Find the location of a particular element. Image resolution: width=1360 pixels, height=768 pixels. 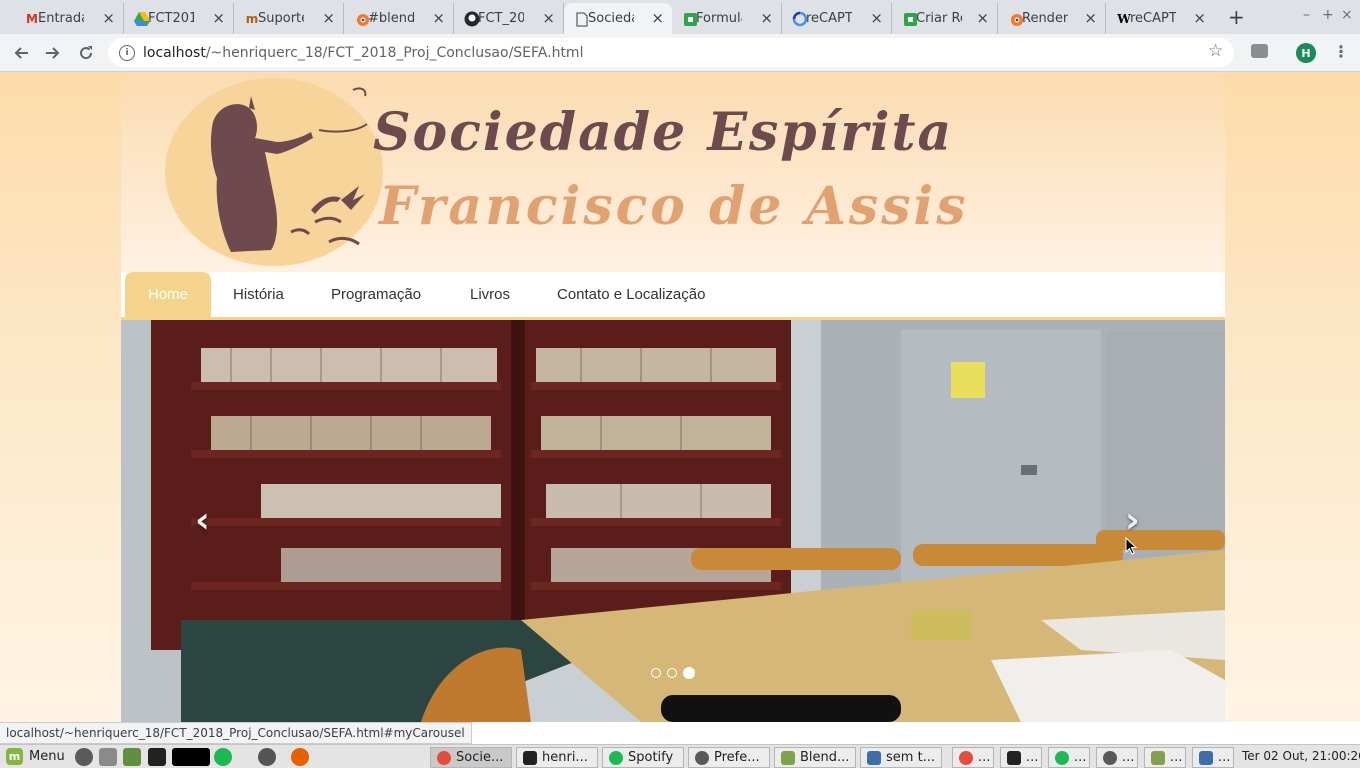

reload-icon is located at coordinates (86, 53).